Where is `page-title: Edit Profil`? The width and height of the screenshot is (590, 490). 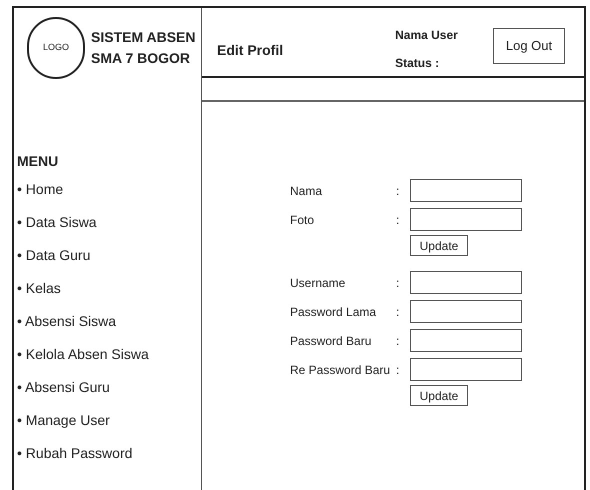 page-title: Edit Profil is located at coordinates (250, 50).